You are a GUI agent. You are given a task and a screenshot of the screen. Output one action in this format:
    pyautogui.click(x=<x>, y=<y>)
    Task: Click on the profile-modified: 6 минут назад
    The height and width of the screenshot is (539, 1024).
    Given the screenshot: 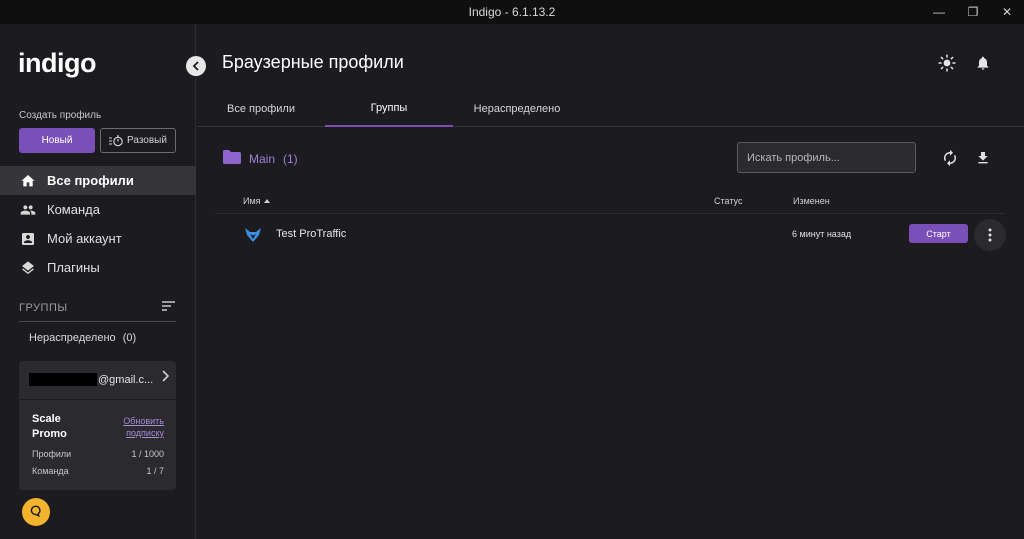 What is the action you would take?
    pyautogui.click(x=822, y=234)
    